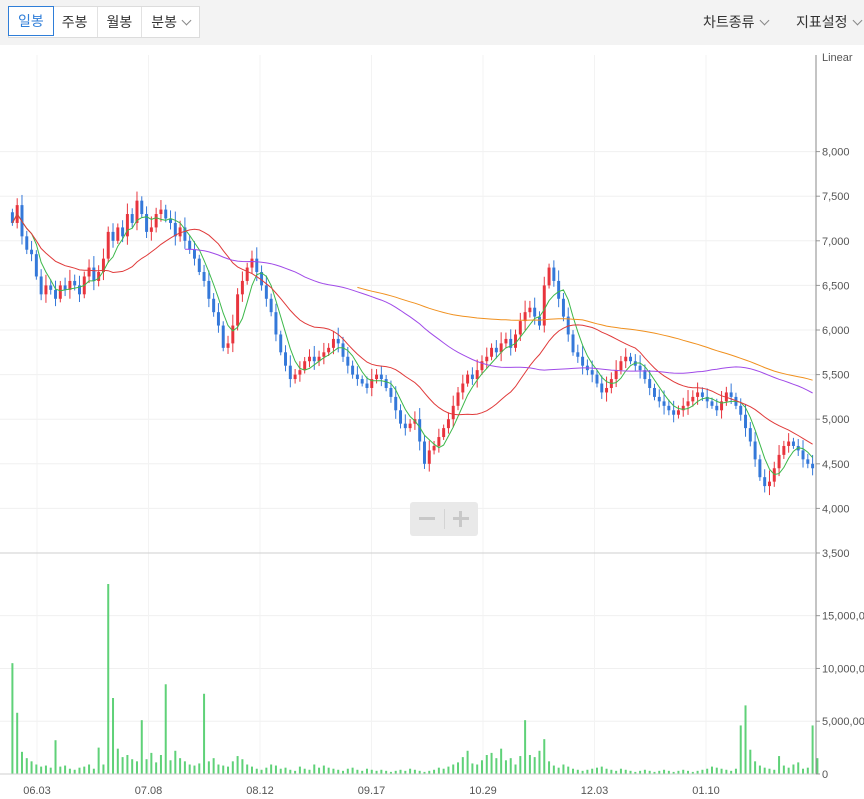 This screenshot has width=864, height=799. What do you see at coordinates (836, 242) in the screenshot?
I see `price-tick-label: 7,000` at bounding box center [836, 242].